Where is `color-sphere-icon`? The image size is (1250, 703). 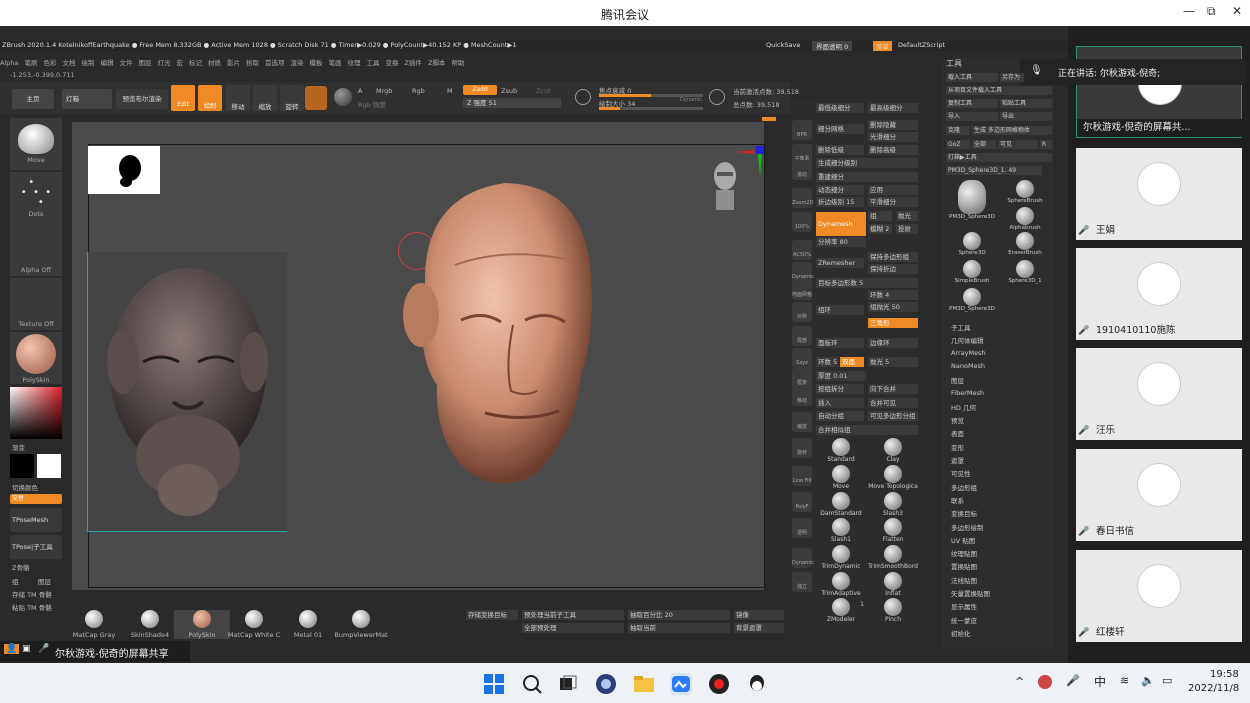 color-sphere-icon is located at coordinates (343, 97).